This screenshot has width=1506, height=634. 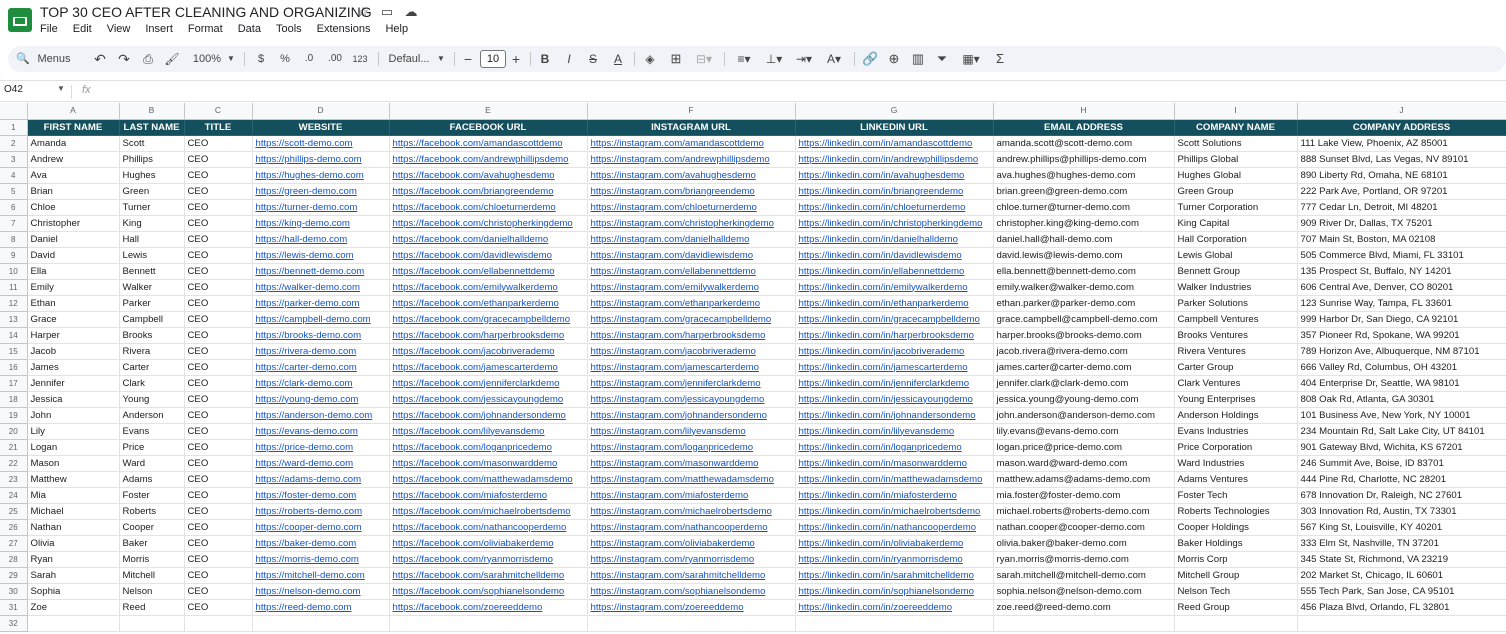 I want to click on data-cell: zoe.reed@reed-demo.com, so click(x=1084, y=607).